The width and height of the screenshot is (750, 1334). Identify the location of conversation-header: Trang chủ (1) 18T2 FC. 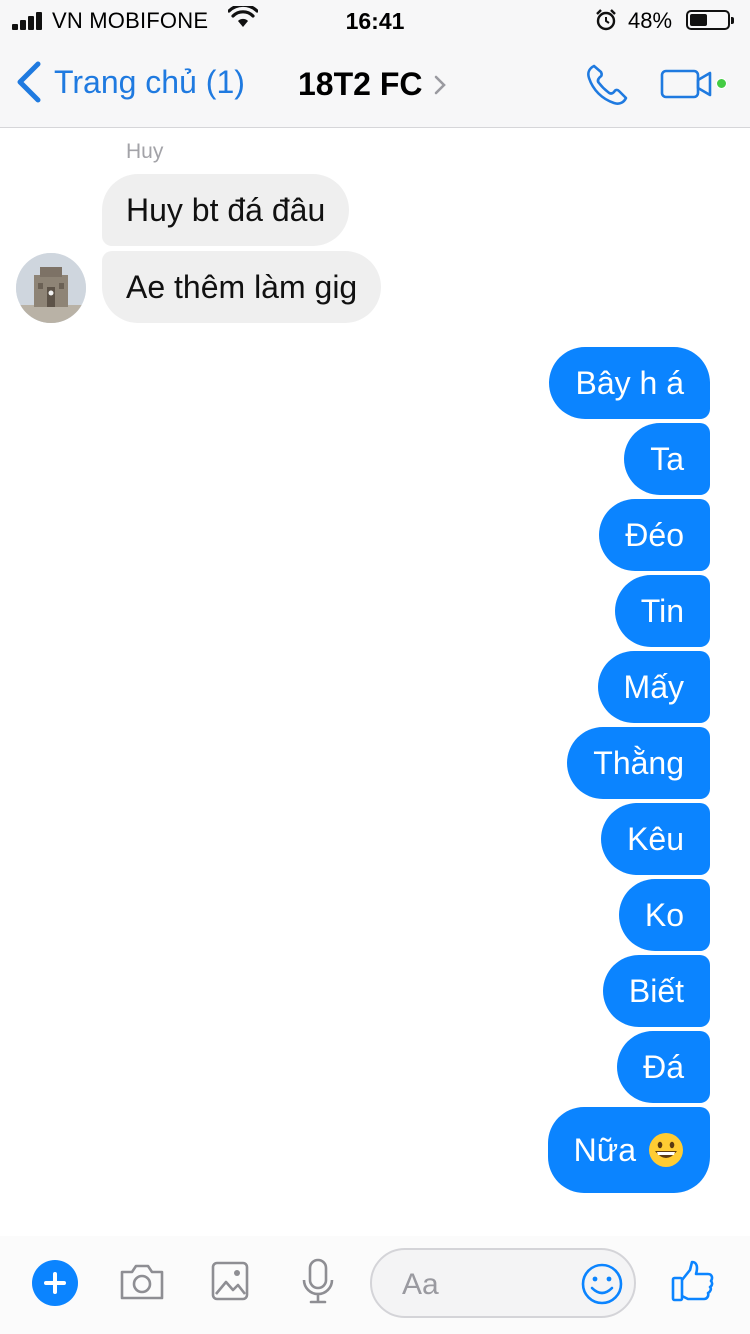
(375, 84).